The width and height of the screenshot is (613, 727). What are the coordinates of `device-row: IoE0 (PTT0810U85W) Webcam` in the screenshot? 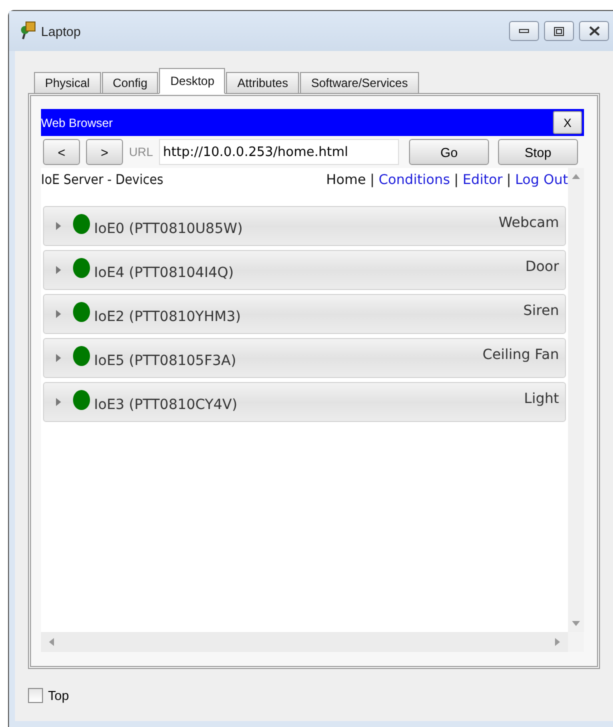 It's located at (304, 226).